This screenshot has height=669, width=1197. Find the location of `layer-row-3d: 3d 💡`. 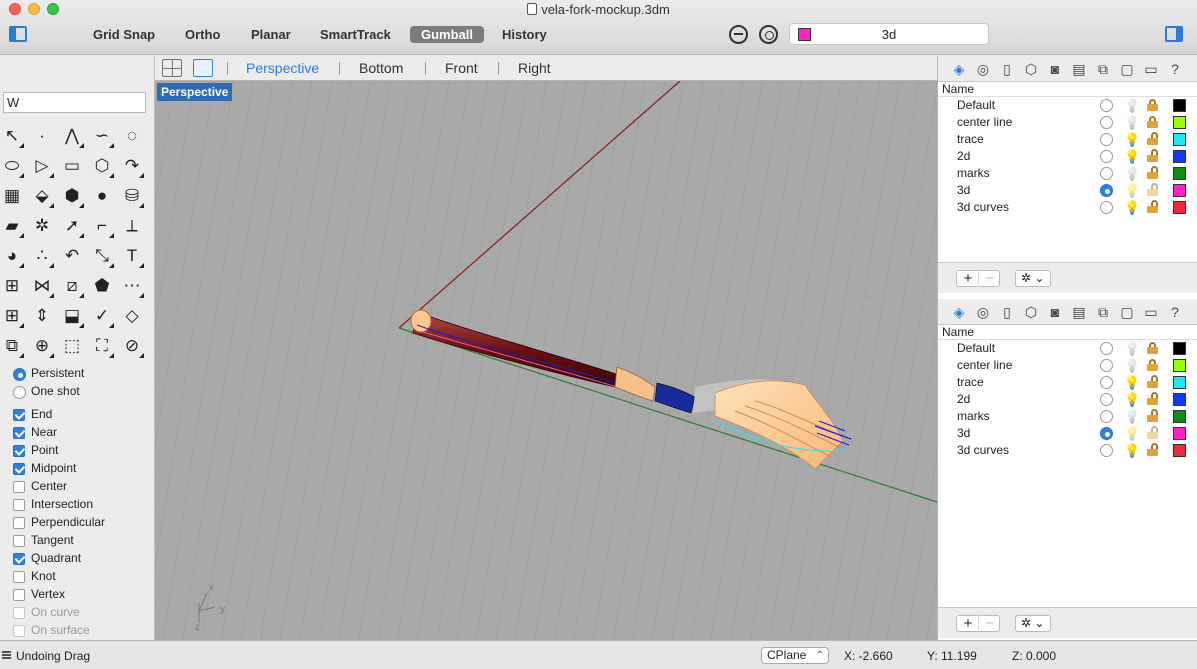

layer-row-3d: 3d 💡 is located at coordinates (1067, 433).